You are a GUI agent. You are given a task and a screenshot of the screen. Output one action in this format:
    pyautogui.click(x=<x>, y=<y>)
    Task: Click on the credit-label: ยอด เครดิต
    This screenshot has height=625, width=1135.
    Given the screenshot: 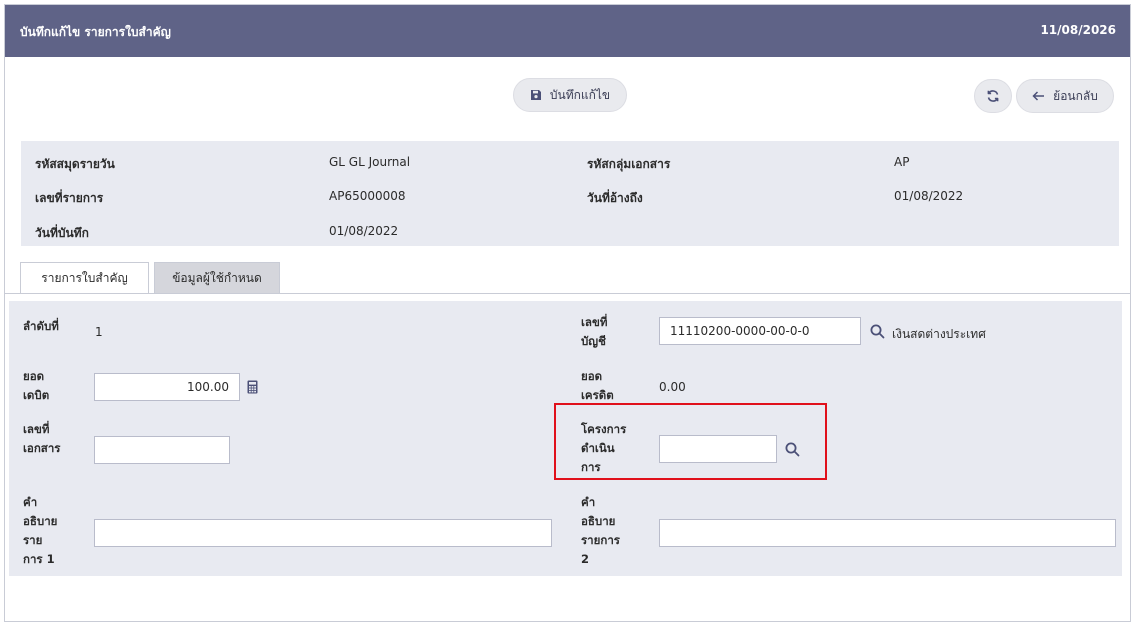 What is the action you would take?
    pyautogui.click(x=597, y=385)
    